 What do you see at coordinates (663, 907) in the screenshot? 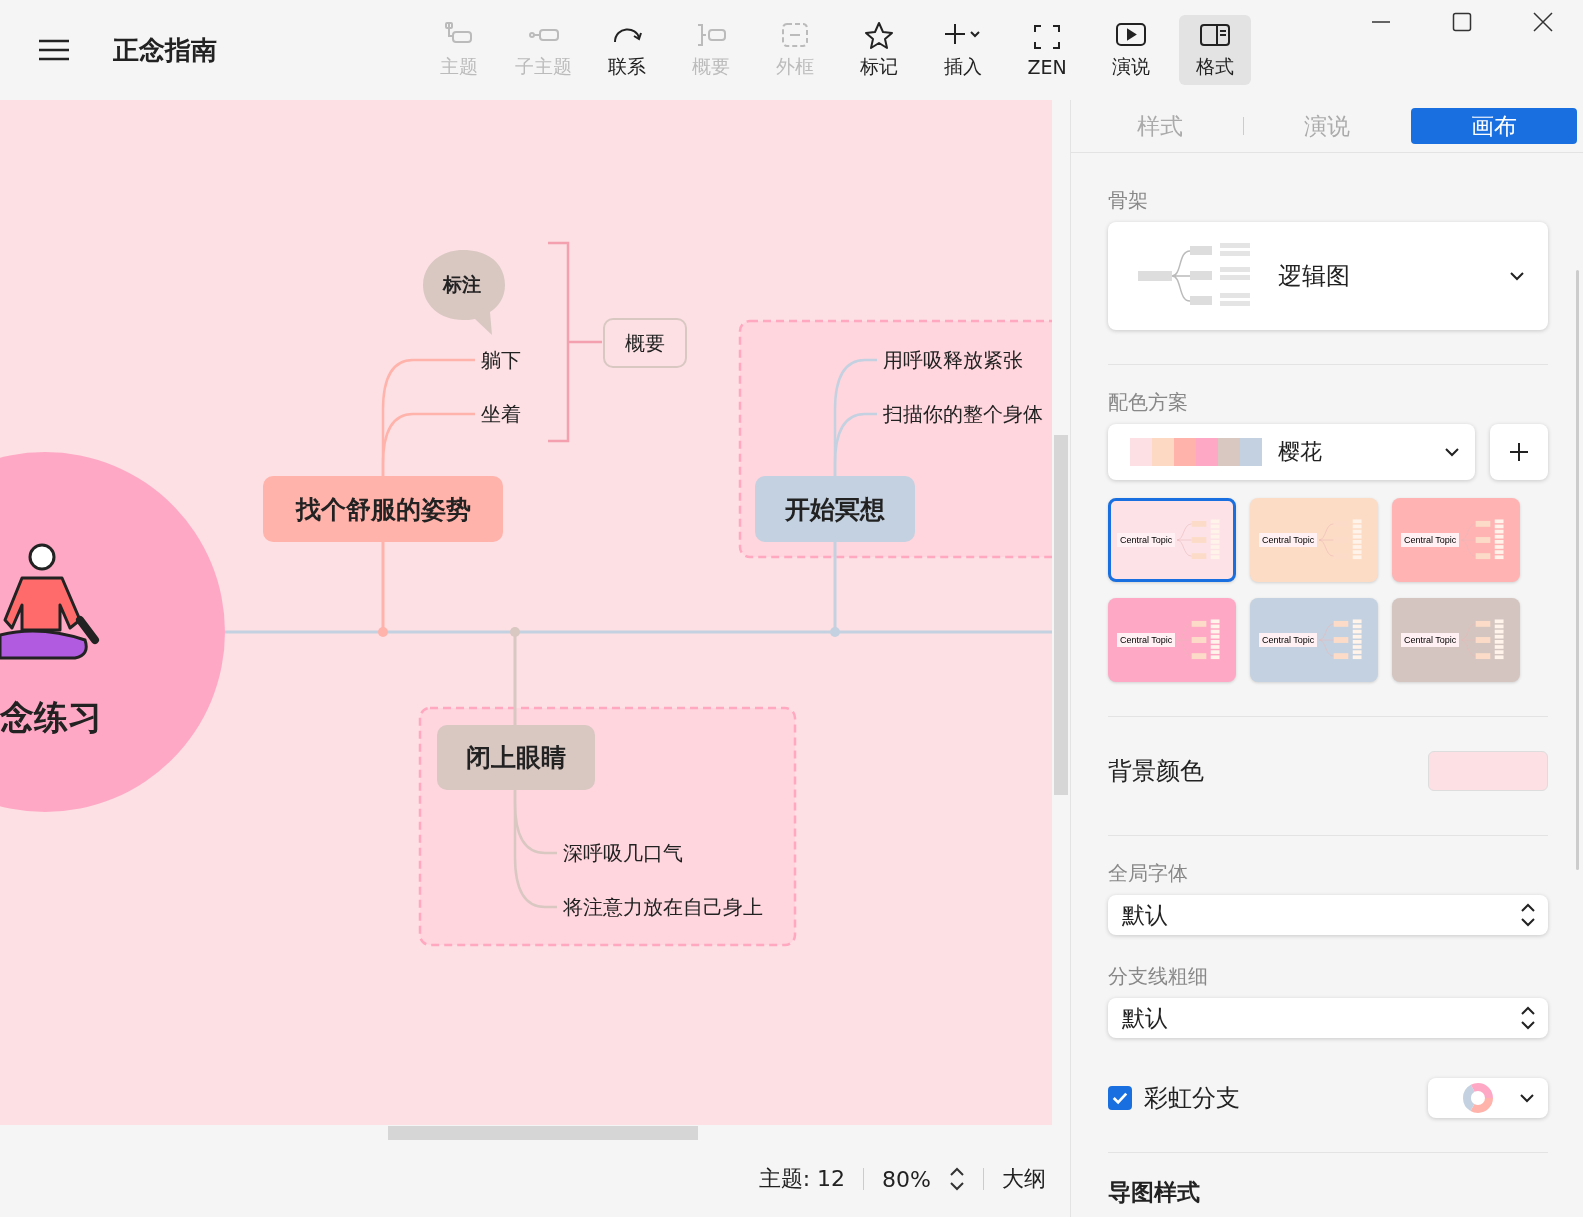
I see `subtopic: 将注意力放在自己身上` at bounding box center [663, 907].